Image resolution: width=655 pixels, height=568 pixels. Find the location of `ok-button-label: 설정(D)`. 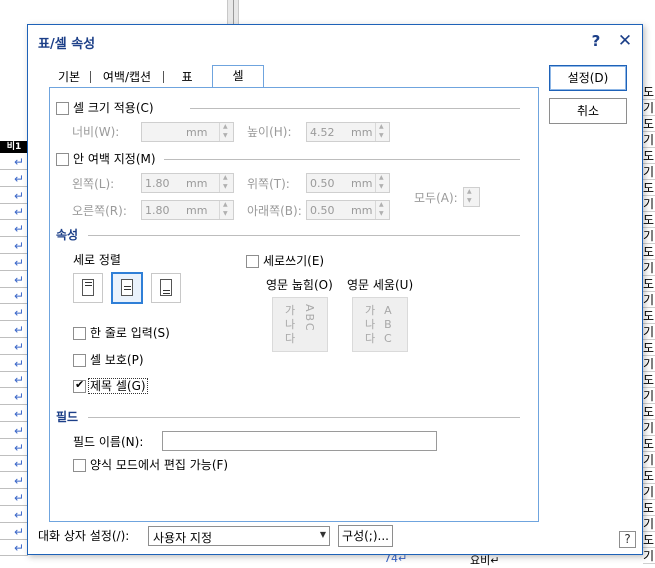

ok-button-label: 설정(D) is located at coordinates (588, 78).